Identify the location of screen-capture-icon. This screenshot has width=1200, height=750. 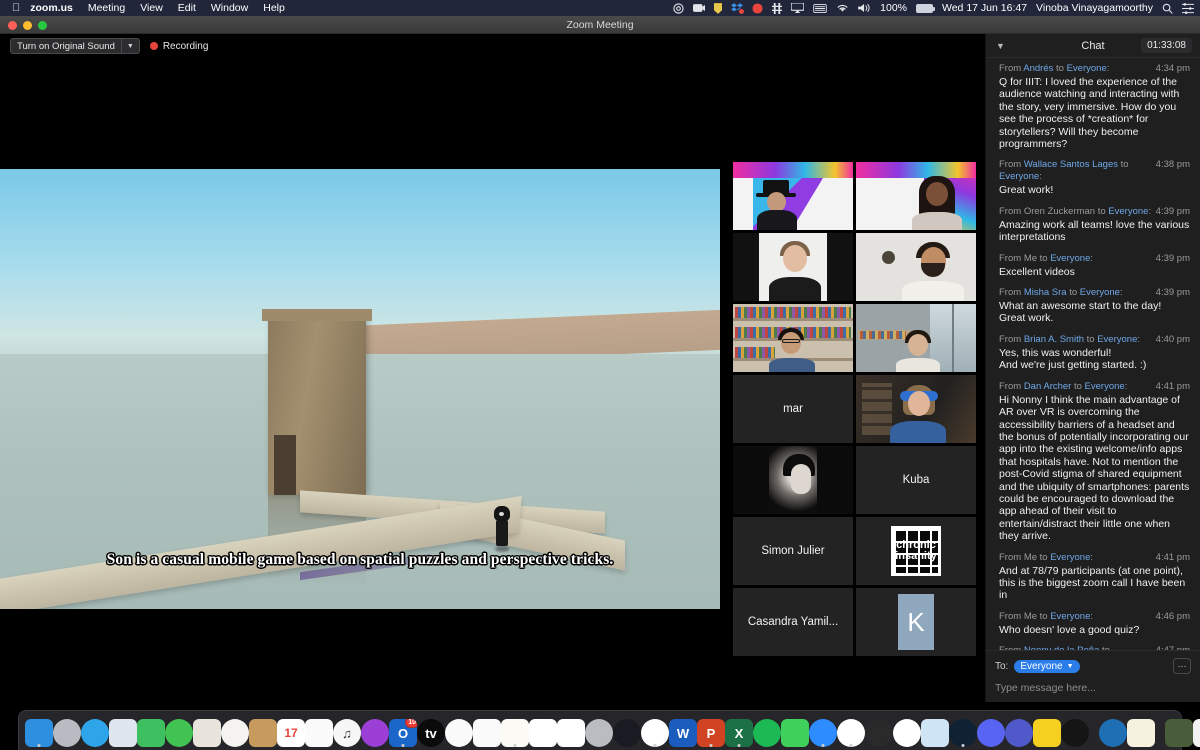
(699, 8).